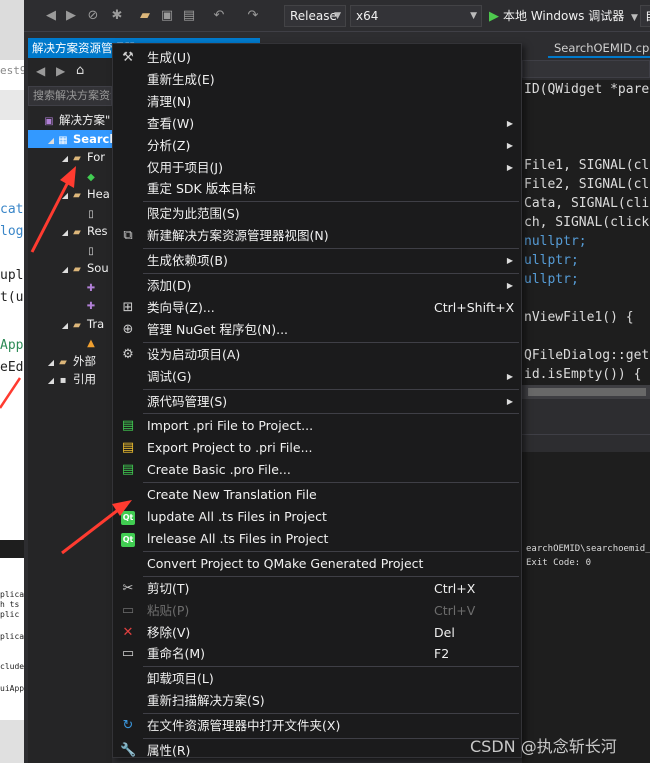 This screenshot has height=763, width=650. What do you see at coordinates (253, 16) in the screenshot?
I see `redo-icon: ↷` at bounding box center [253, 16].